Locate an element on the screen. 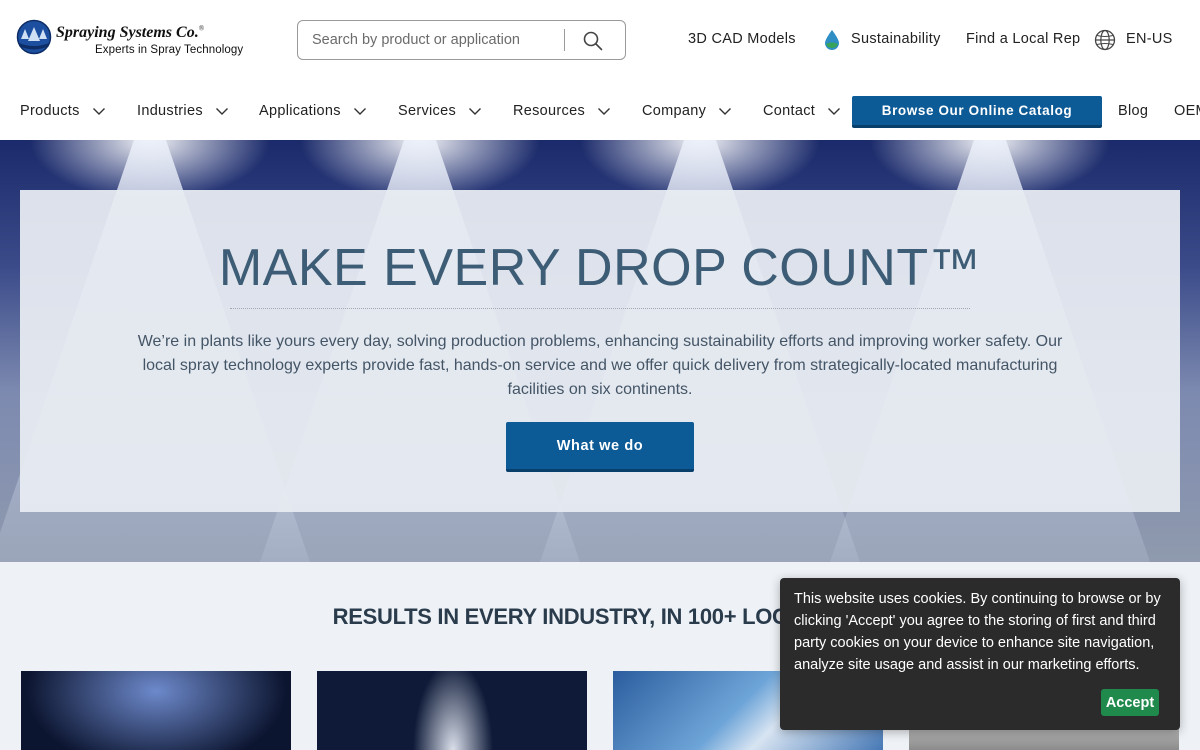 This screenshot has width=1200, height=750. brand-name: Spraying Systems Co.® is located at coordinates (130, 32).